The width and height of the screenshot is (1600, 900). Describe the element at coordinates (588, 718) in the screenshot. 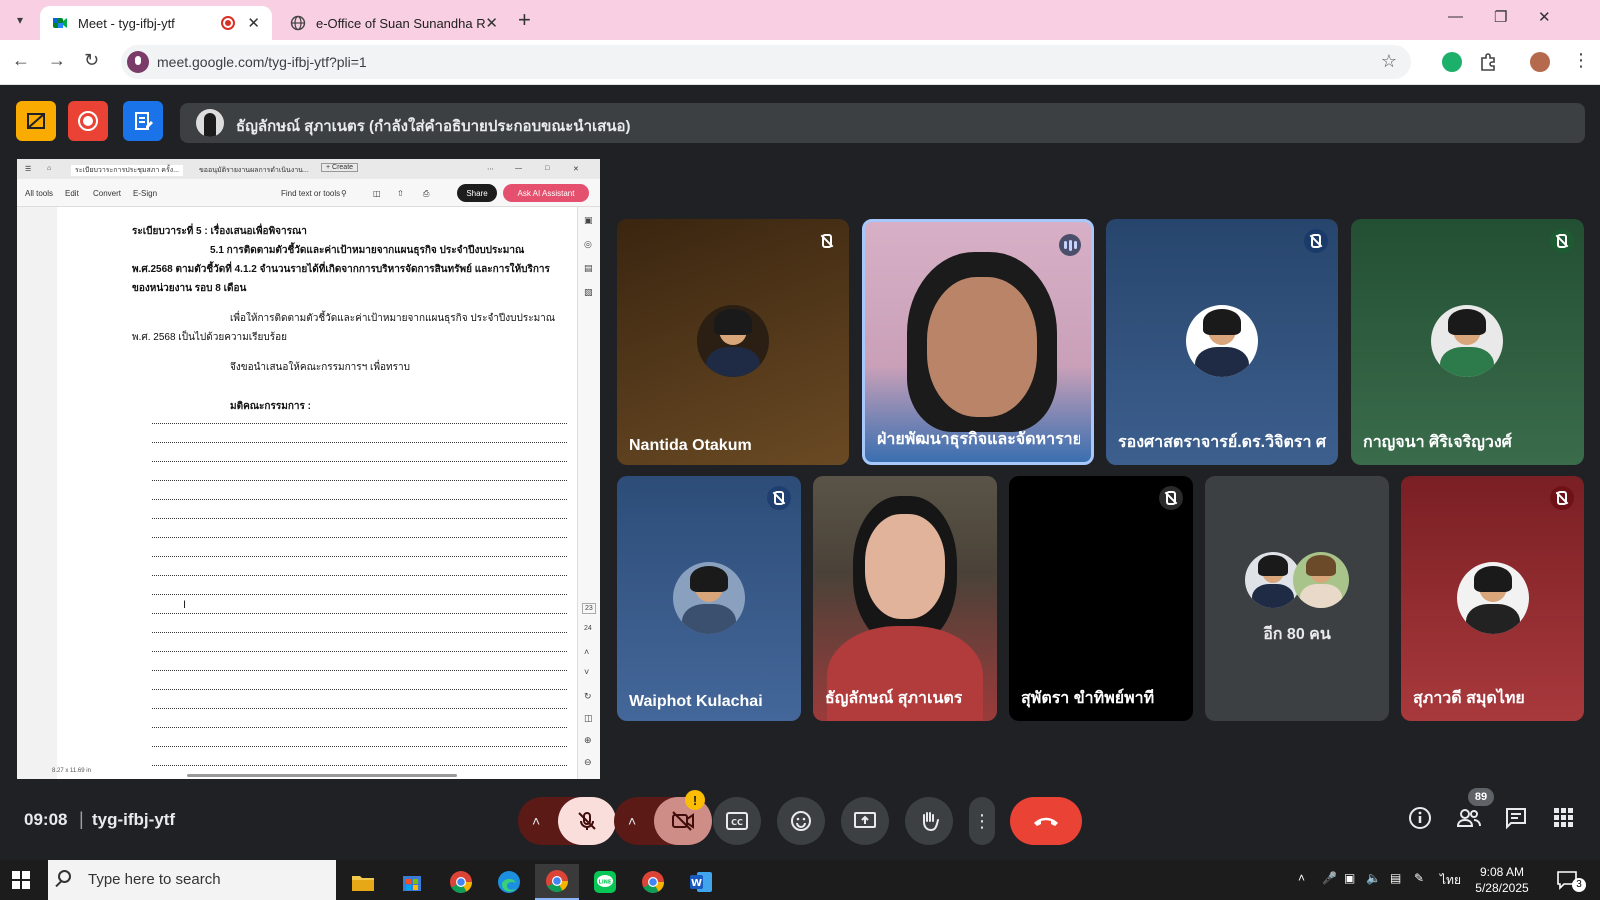

I see `pdf-copy-icon: ◫` at that location.